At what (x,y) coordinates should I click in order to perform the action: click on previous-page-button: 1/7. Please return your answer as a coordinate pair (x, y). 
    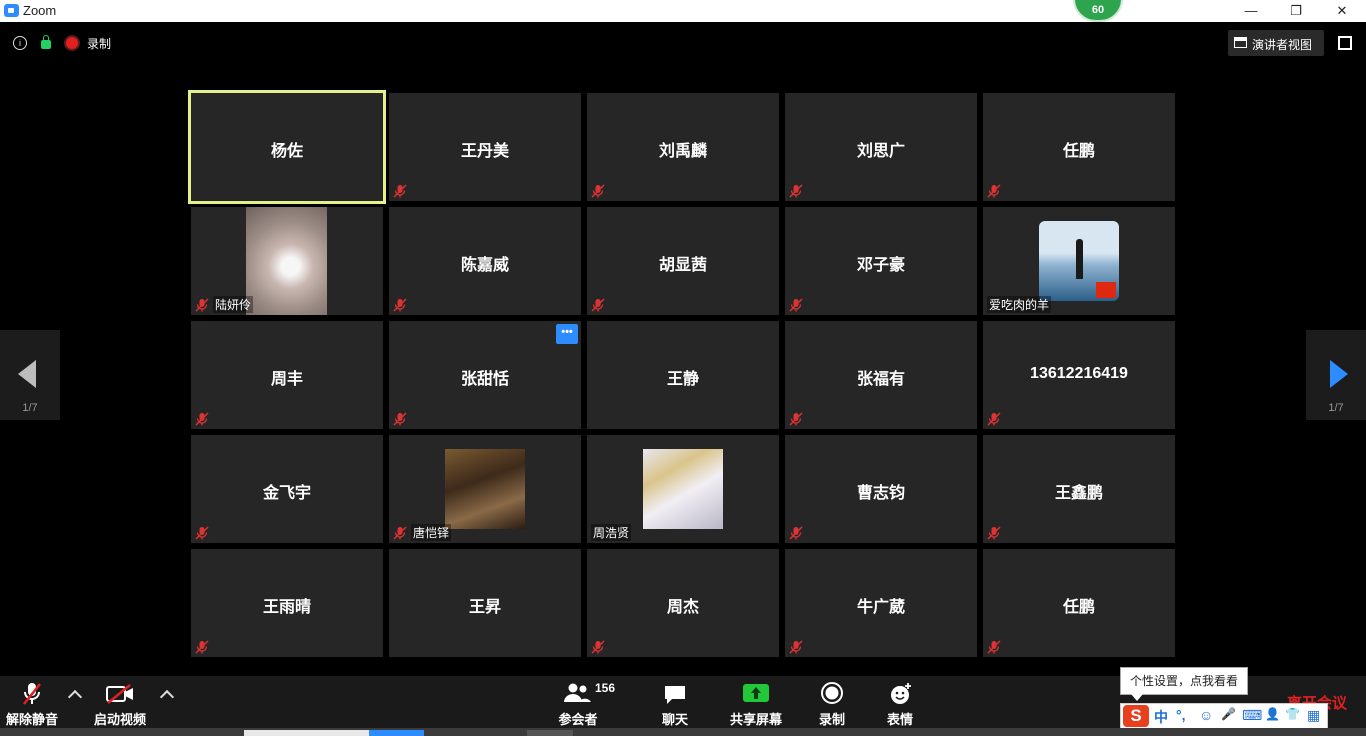
    Looking at the image, I should click on (30, 375).